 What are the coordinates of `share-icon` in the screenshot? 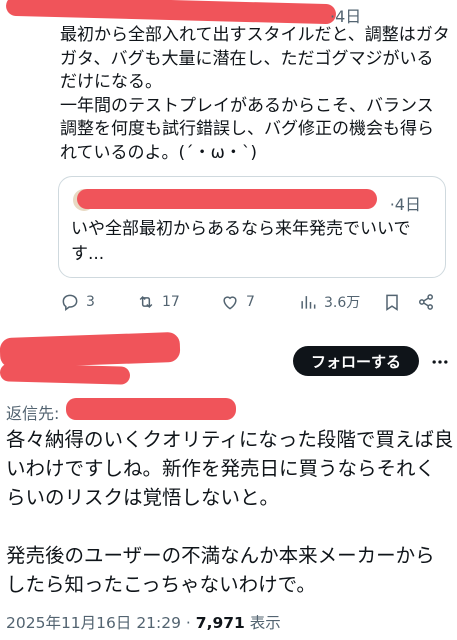 It's located at (426, 302).